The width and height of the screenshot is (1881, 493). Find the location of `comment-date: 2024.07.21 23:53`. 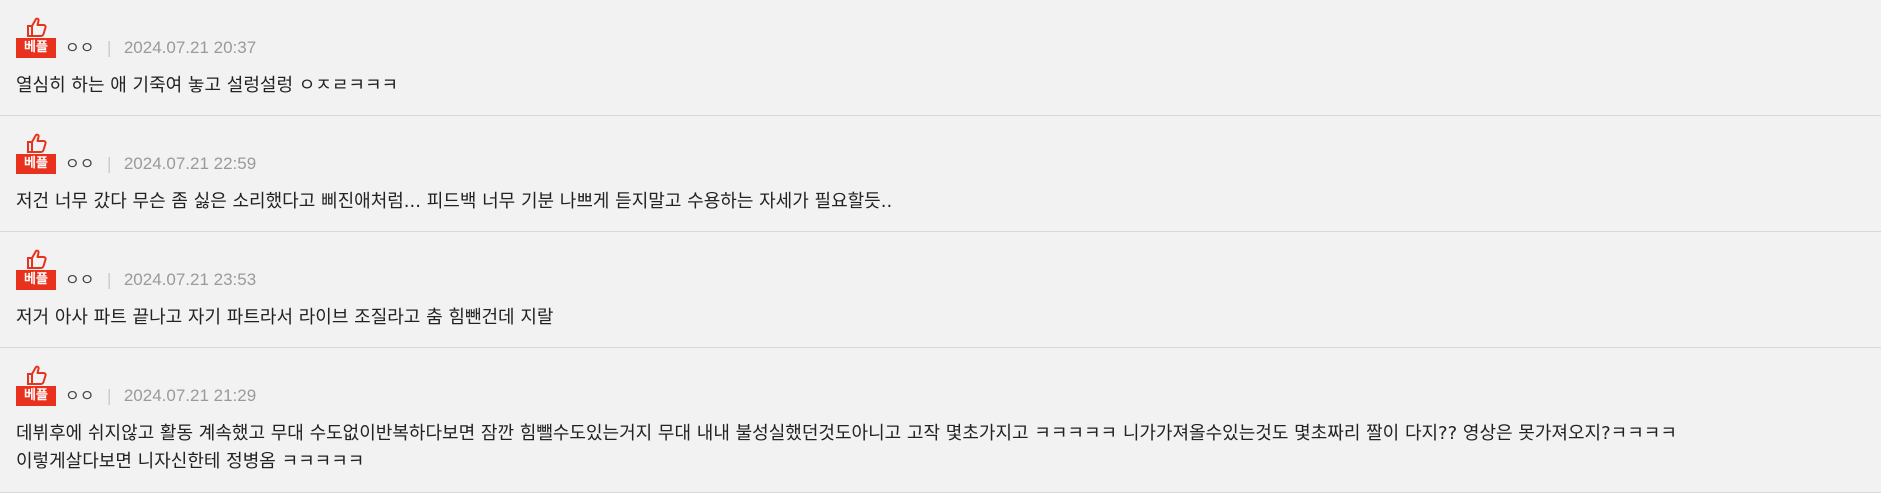

comment-date: 2024.07.21 23:53 is located at coordinates (190, 279).